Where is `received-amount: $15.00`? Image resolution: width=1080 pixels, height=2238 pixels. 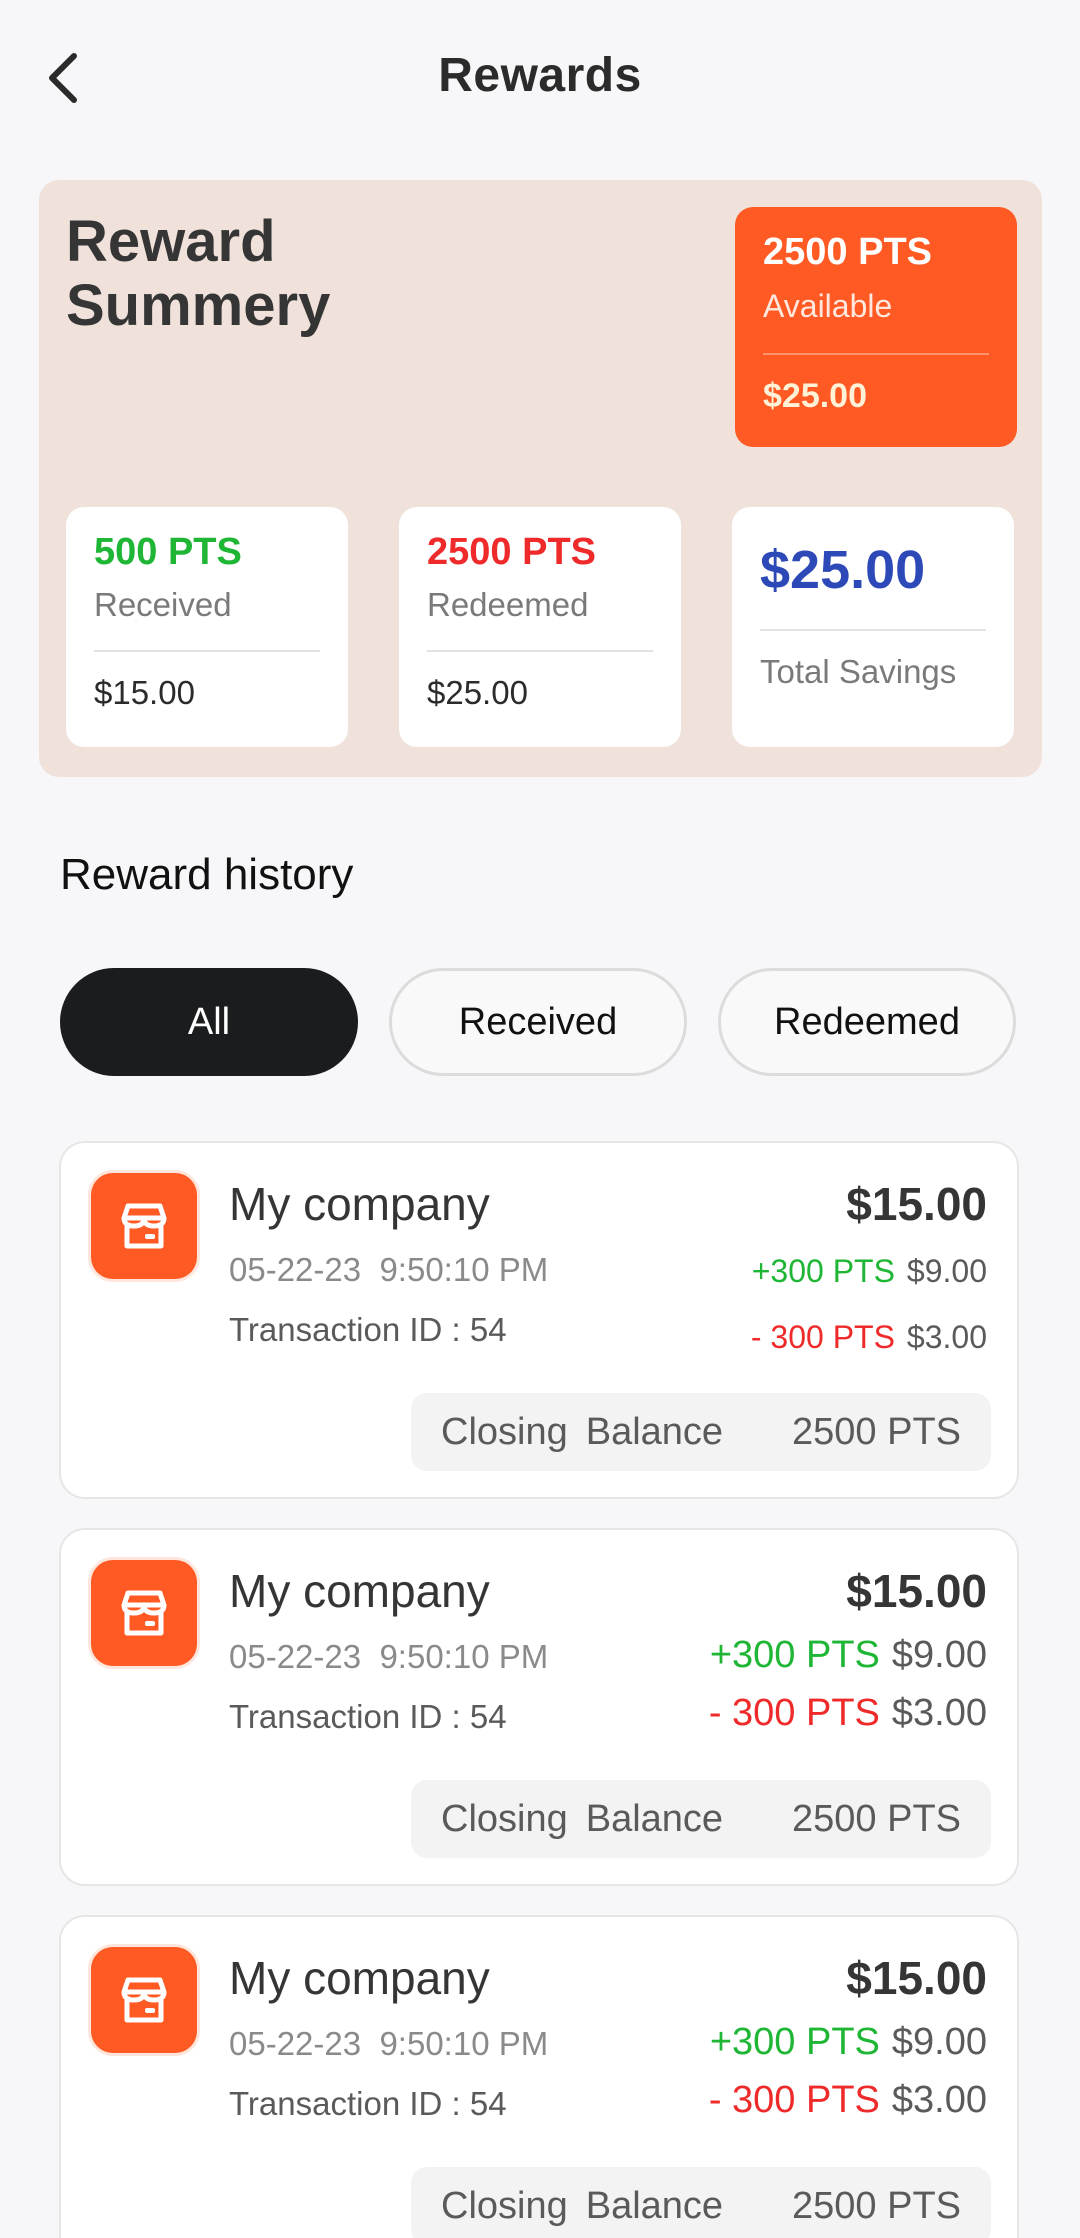 received-amount: $15.00 is located at coordinates (144, 692).